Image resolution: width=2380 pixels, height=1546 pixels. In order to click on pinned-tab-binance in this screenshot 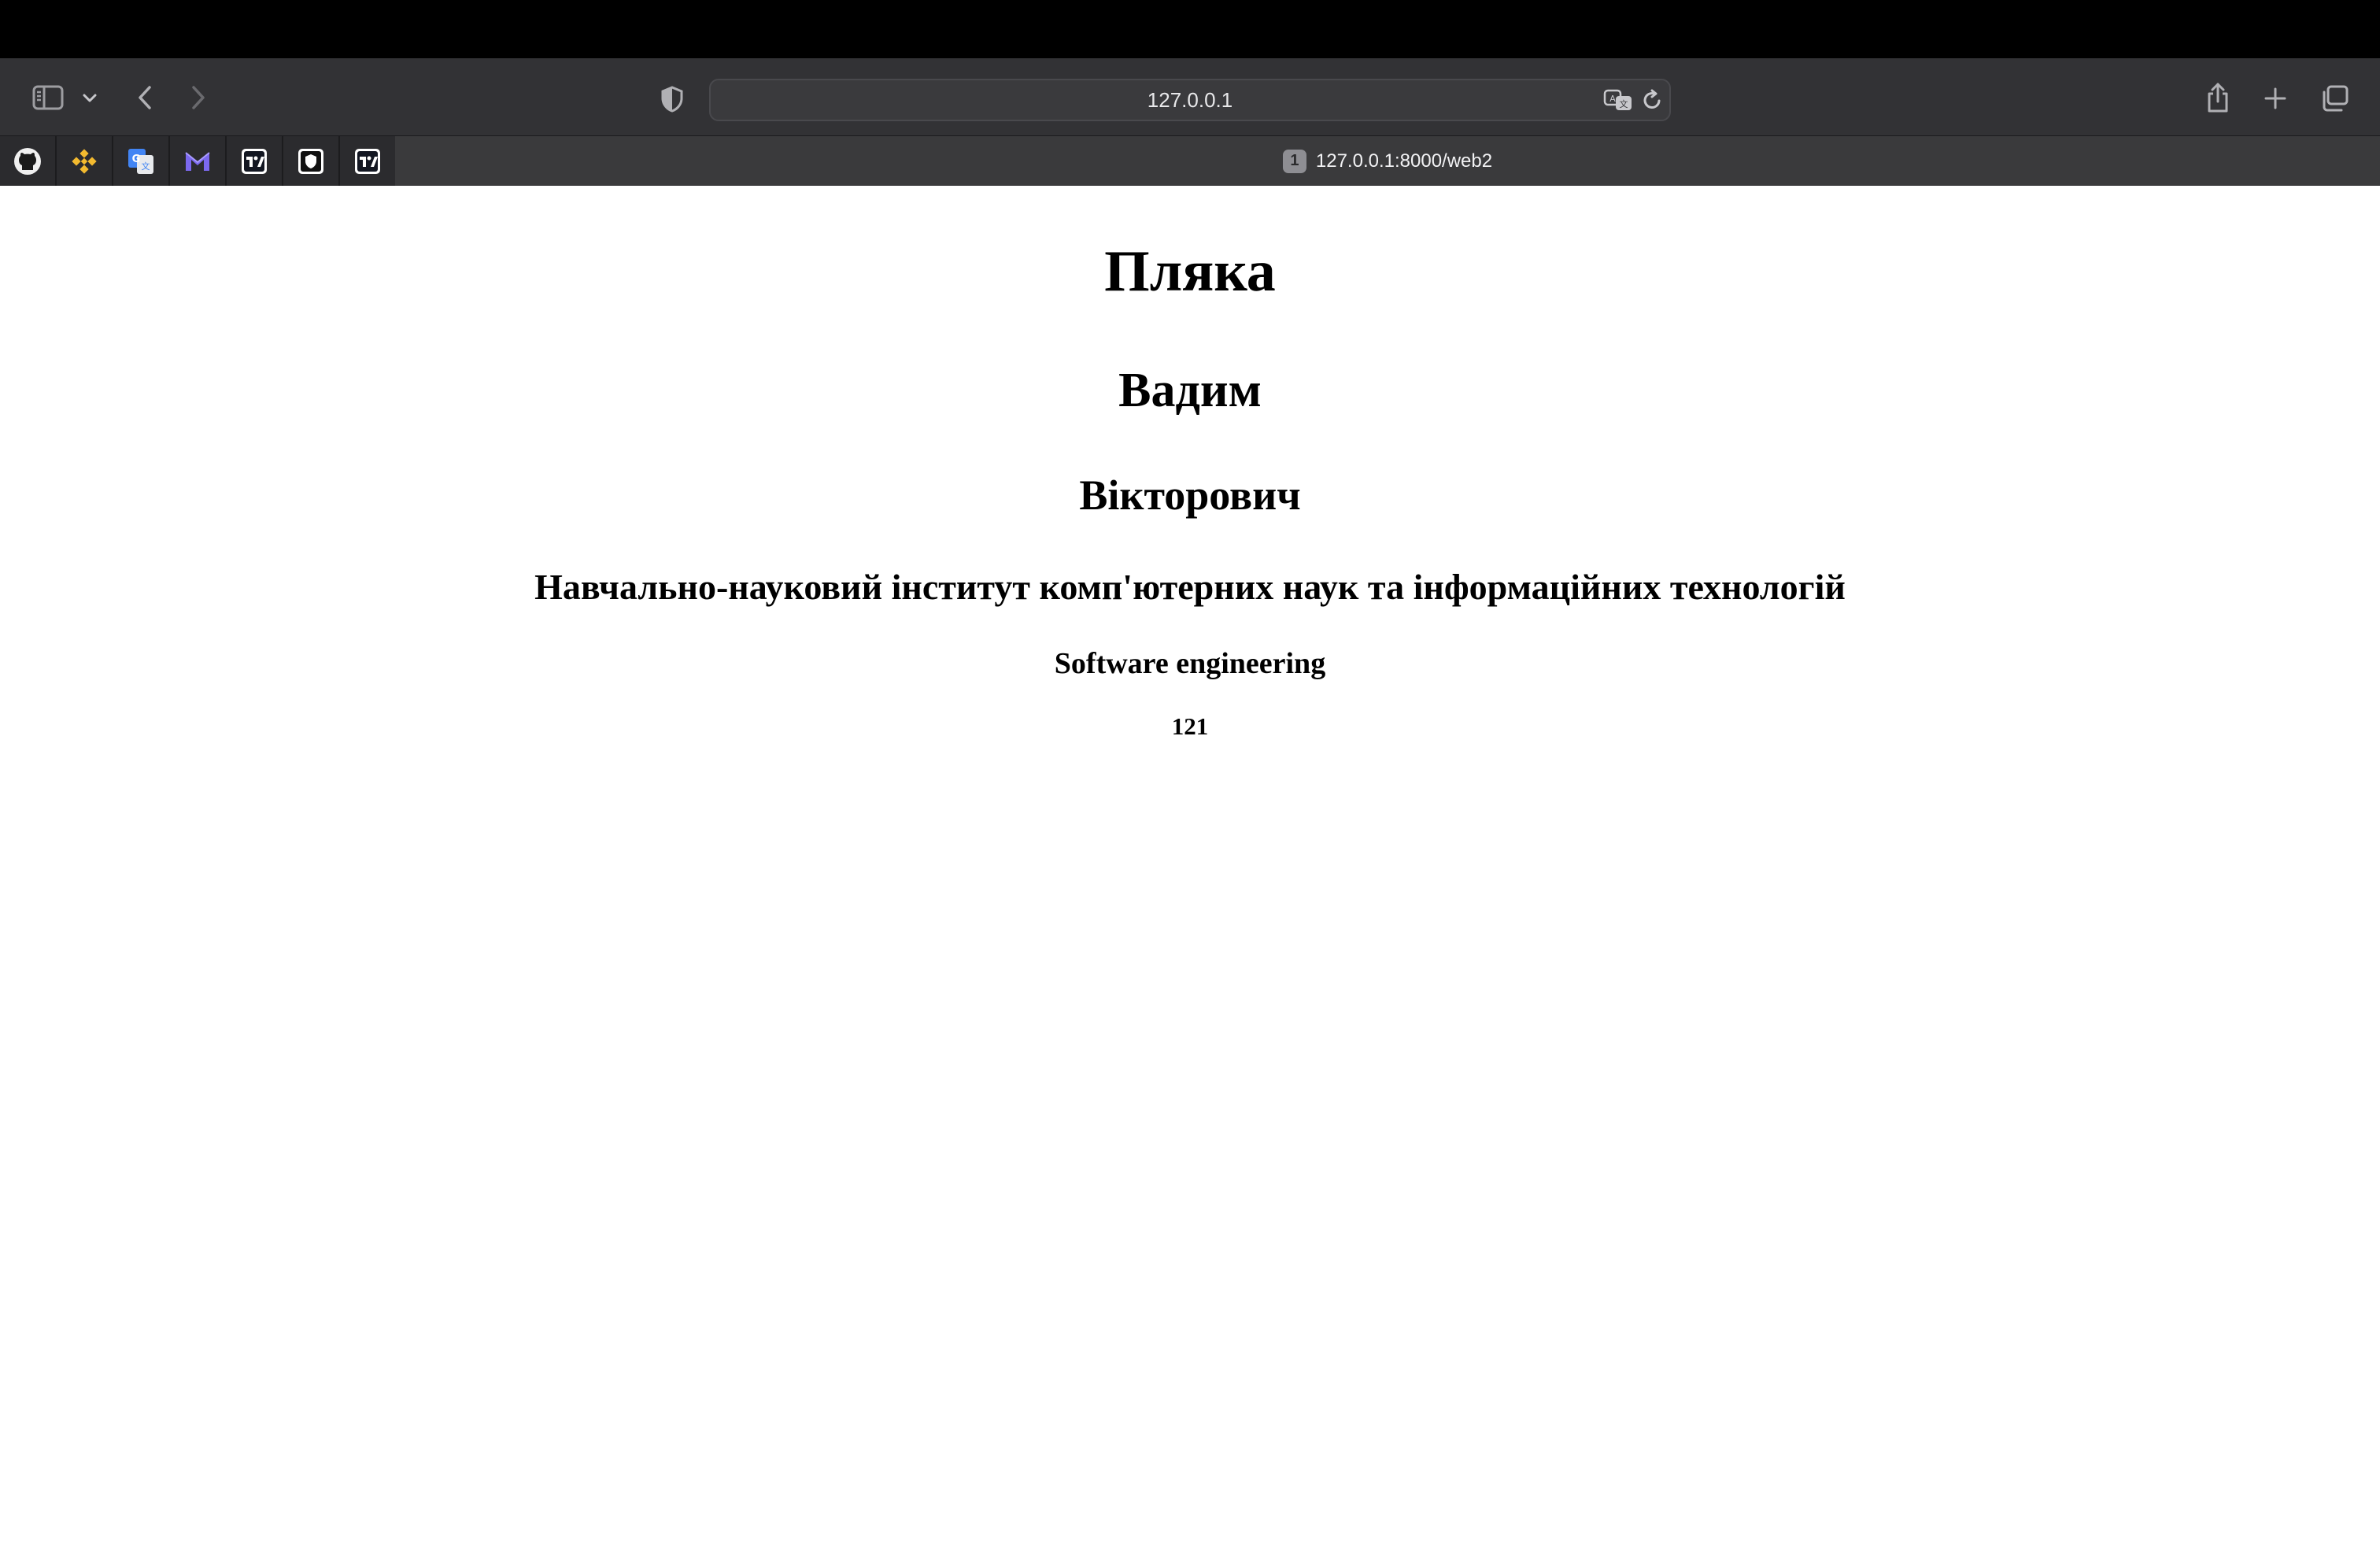, I will do `click(85, 161)`.